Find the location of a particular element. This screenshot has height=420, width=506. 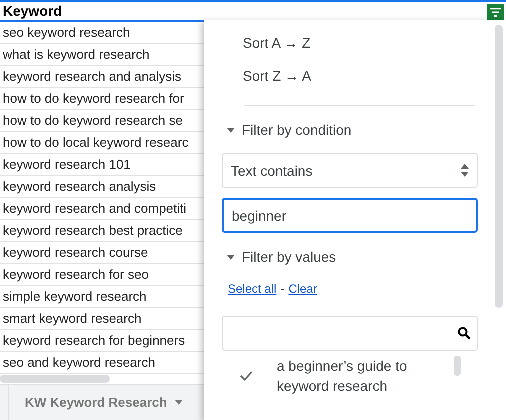

menu-item: Sort A → Z is located at coordinates (357, 43).